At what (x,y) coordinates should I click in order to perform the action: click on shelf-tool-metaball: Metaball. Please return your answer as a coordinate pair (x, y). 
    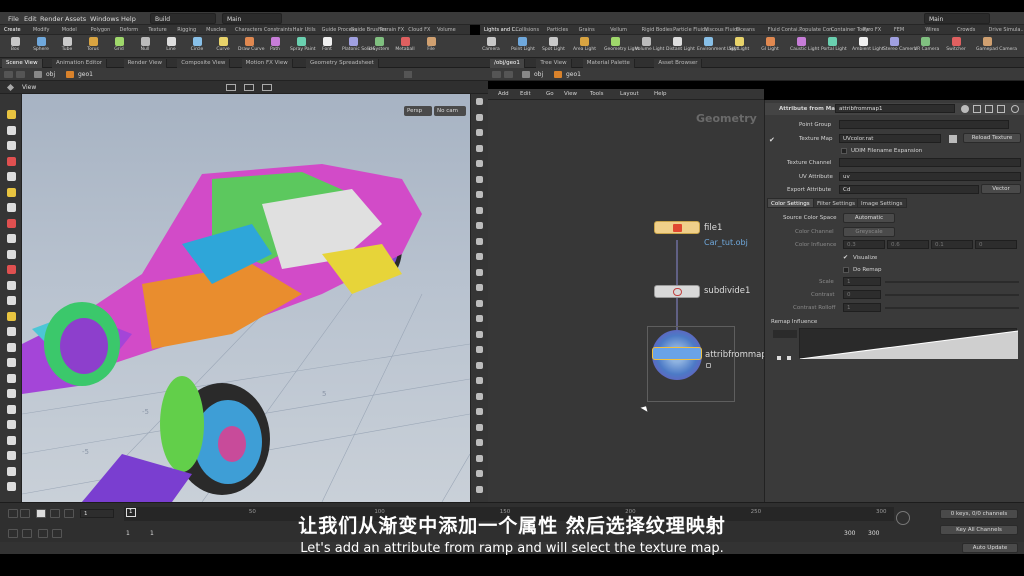
    Looking at the image, I should click on (405, 46).